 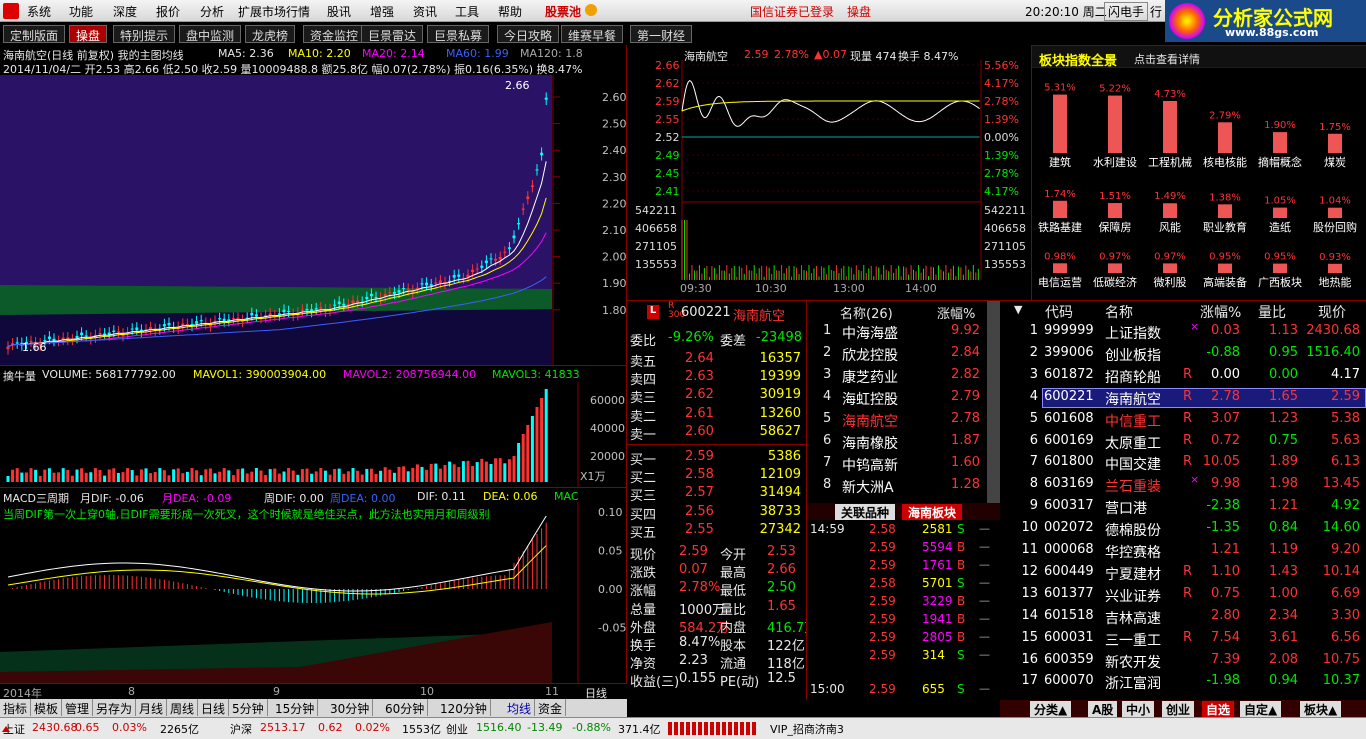 What do you see at coordinates (34, 34) in the screenshot?
I see `tab-0: 定制版面` at bounding box center [34, 34].